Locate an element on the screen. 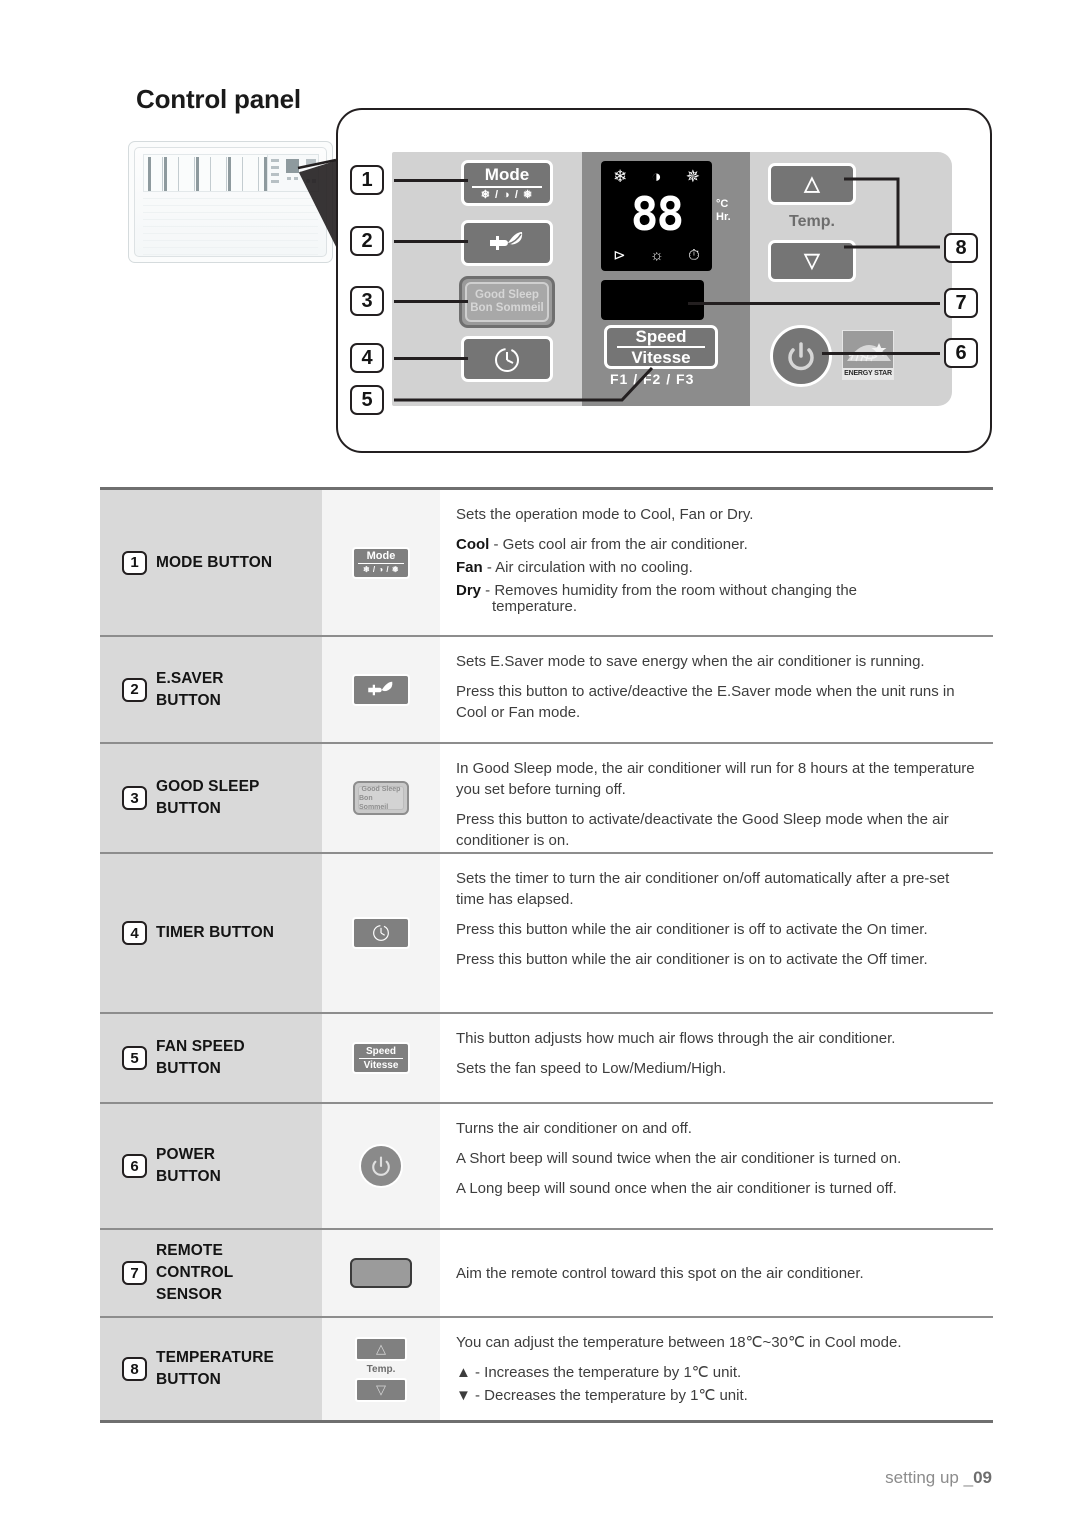  remote-sensor-thumb is located at coordinates (381, 1273).